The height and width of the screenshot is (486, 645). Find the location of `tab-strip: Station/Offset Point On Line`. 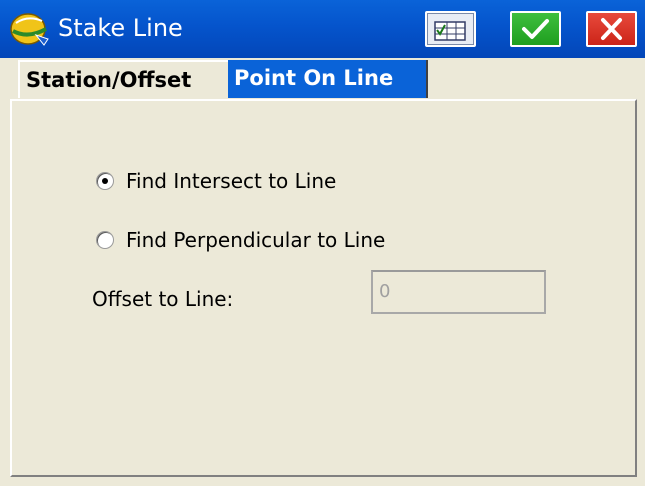

tab-strip: Station/Offset Point On Line is located at coordinates (322, 79).